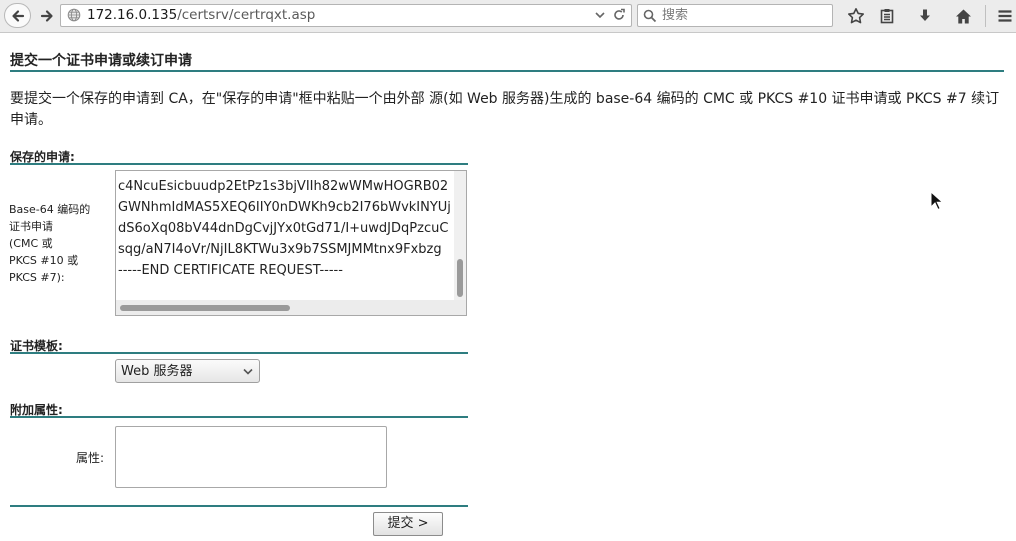 This screenshot has height=541, width=1016. I want to click on attributes-label: 属性:, so click(90, 458).